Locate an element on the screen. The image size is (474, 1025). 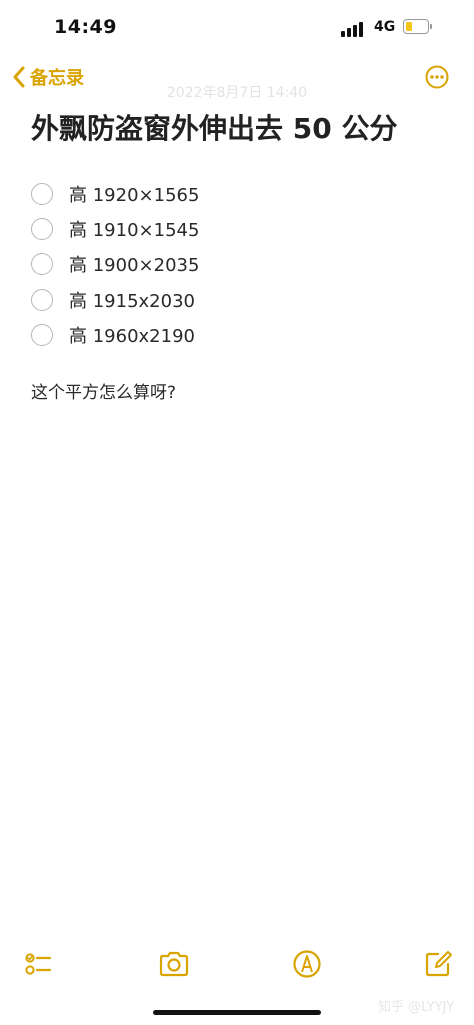
checklist-item: 高 1910×1545 is located at coordinates (241, 228).